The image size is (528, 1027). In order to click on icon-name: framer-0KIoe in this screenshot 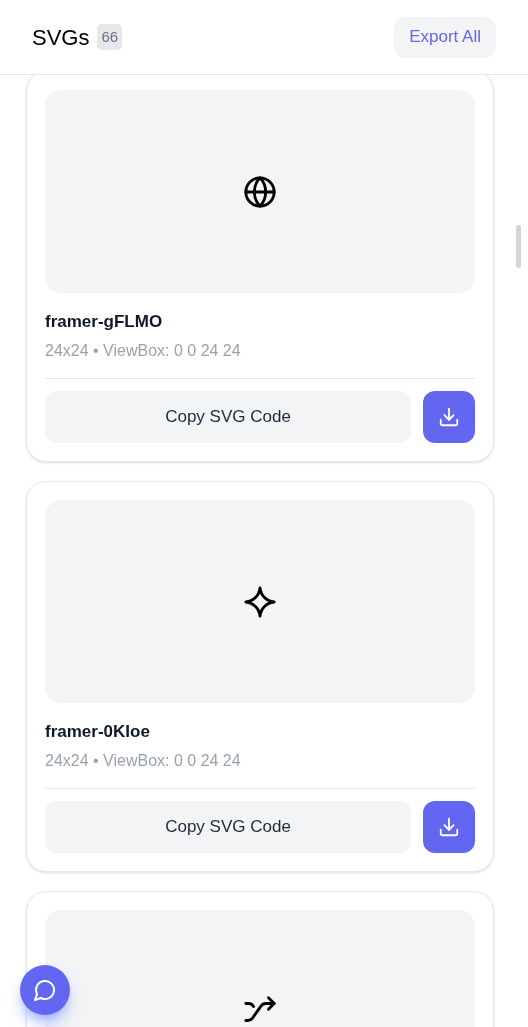, I will do `click(98, 732)`.